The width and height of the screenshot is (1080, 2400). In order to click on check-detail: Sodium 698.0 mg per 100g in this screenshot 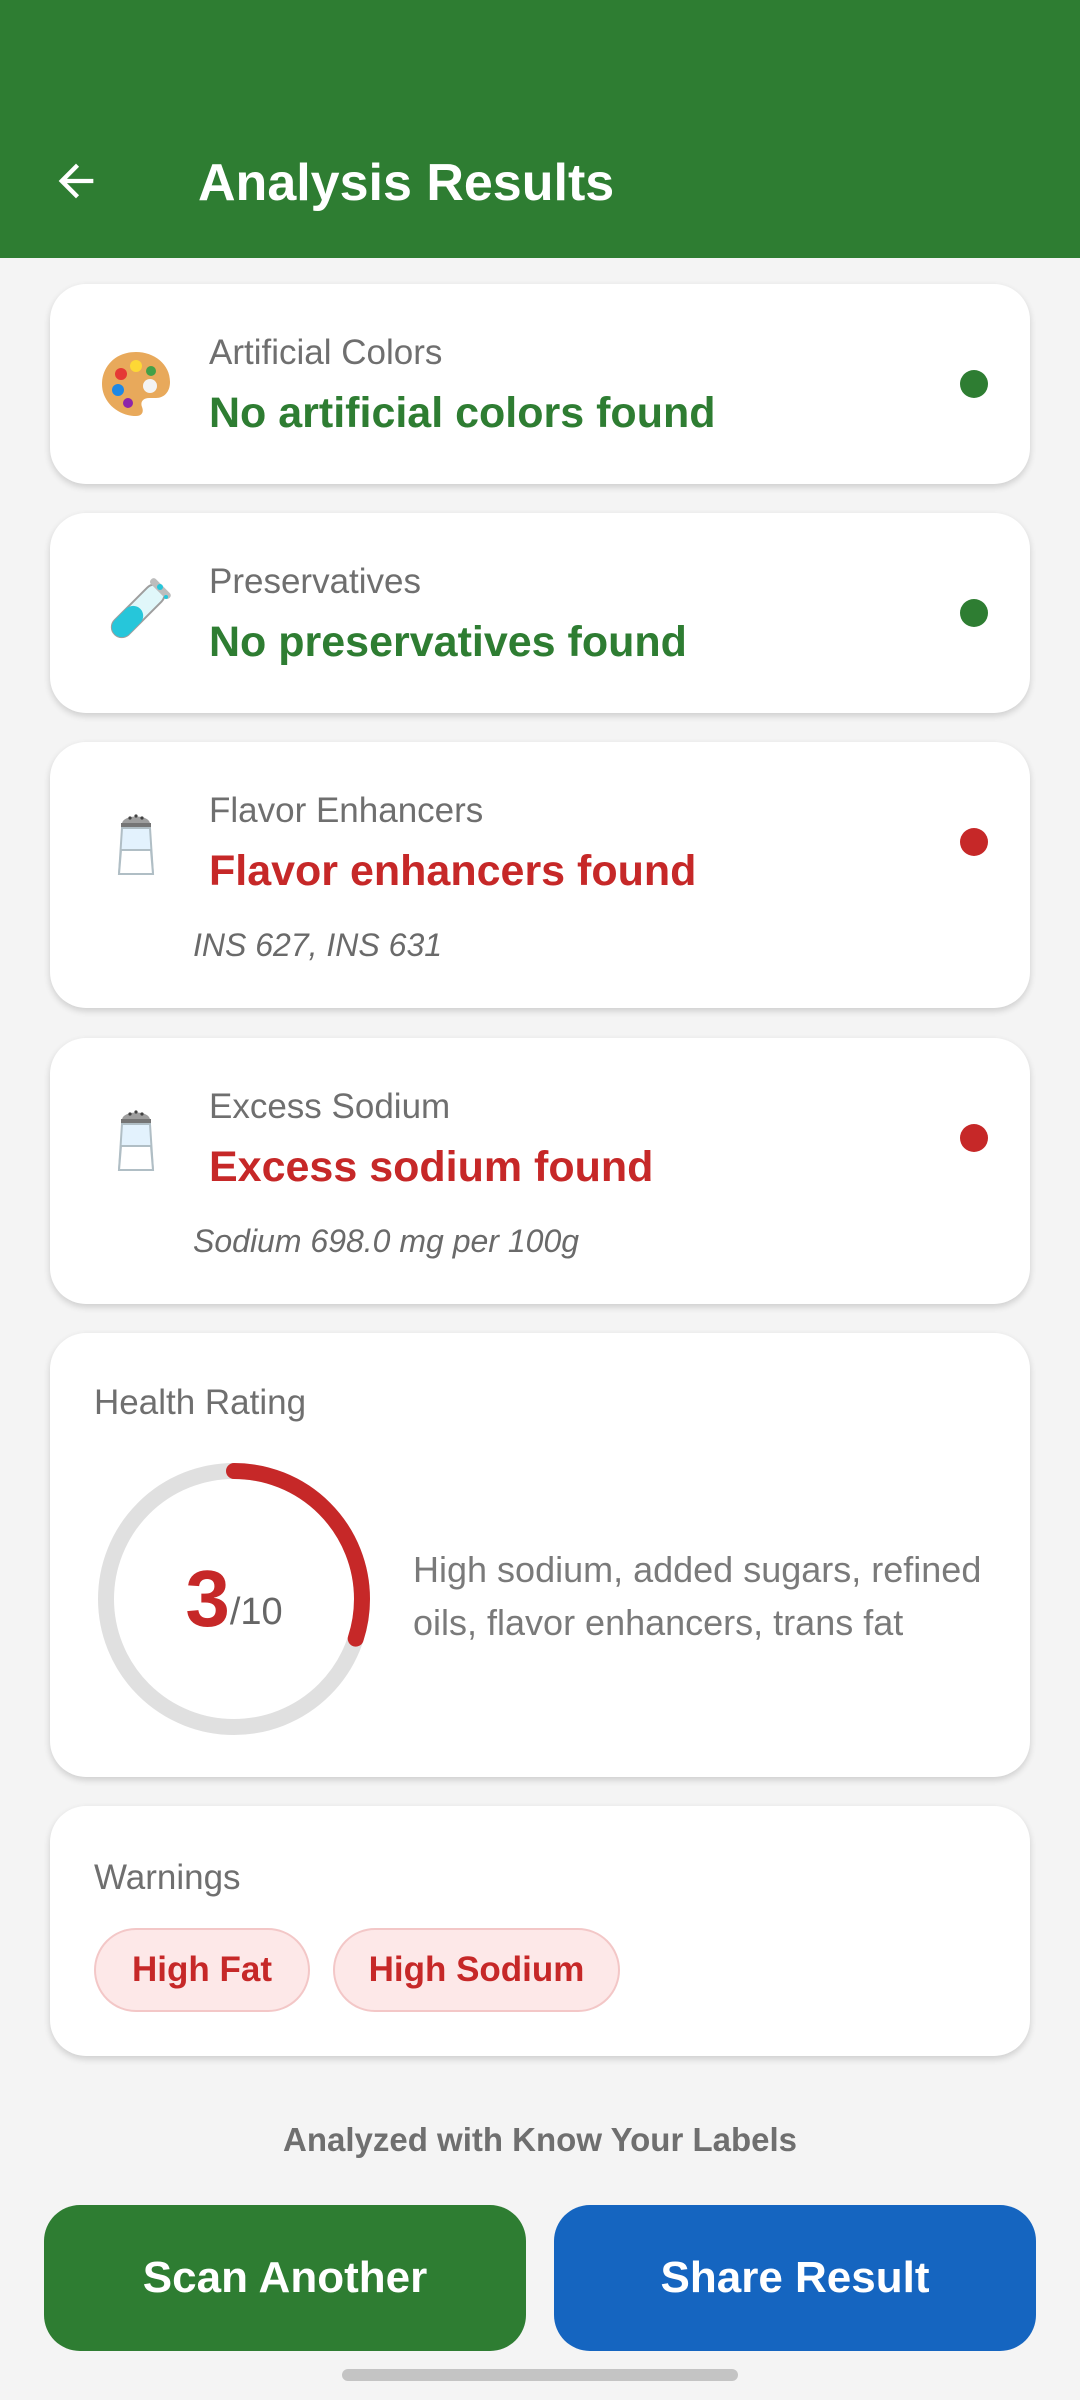, I will do `click(386, 1241)`.